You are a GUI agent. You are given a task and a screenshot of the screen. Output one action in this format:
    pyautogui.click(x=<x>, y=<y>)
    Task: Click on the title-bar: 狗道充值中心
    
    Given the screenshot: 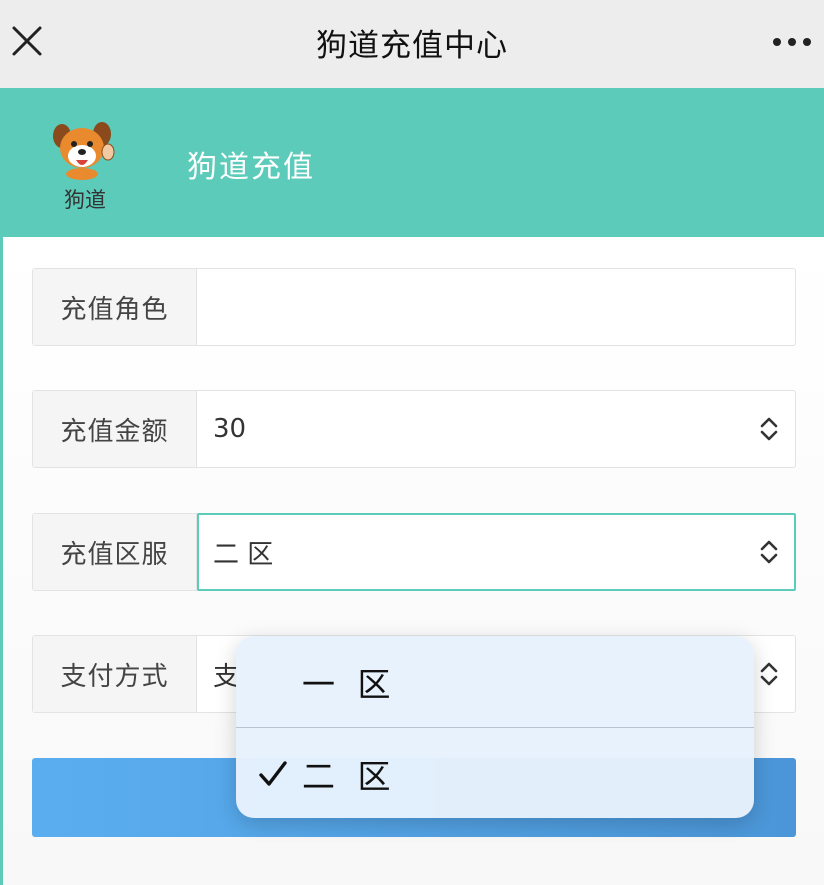 What is the action you would take?
    pyautogui.click(x=412, y=44)
    